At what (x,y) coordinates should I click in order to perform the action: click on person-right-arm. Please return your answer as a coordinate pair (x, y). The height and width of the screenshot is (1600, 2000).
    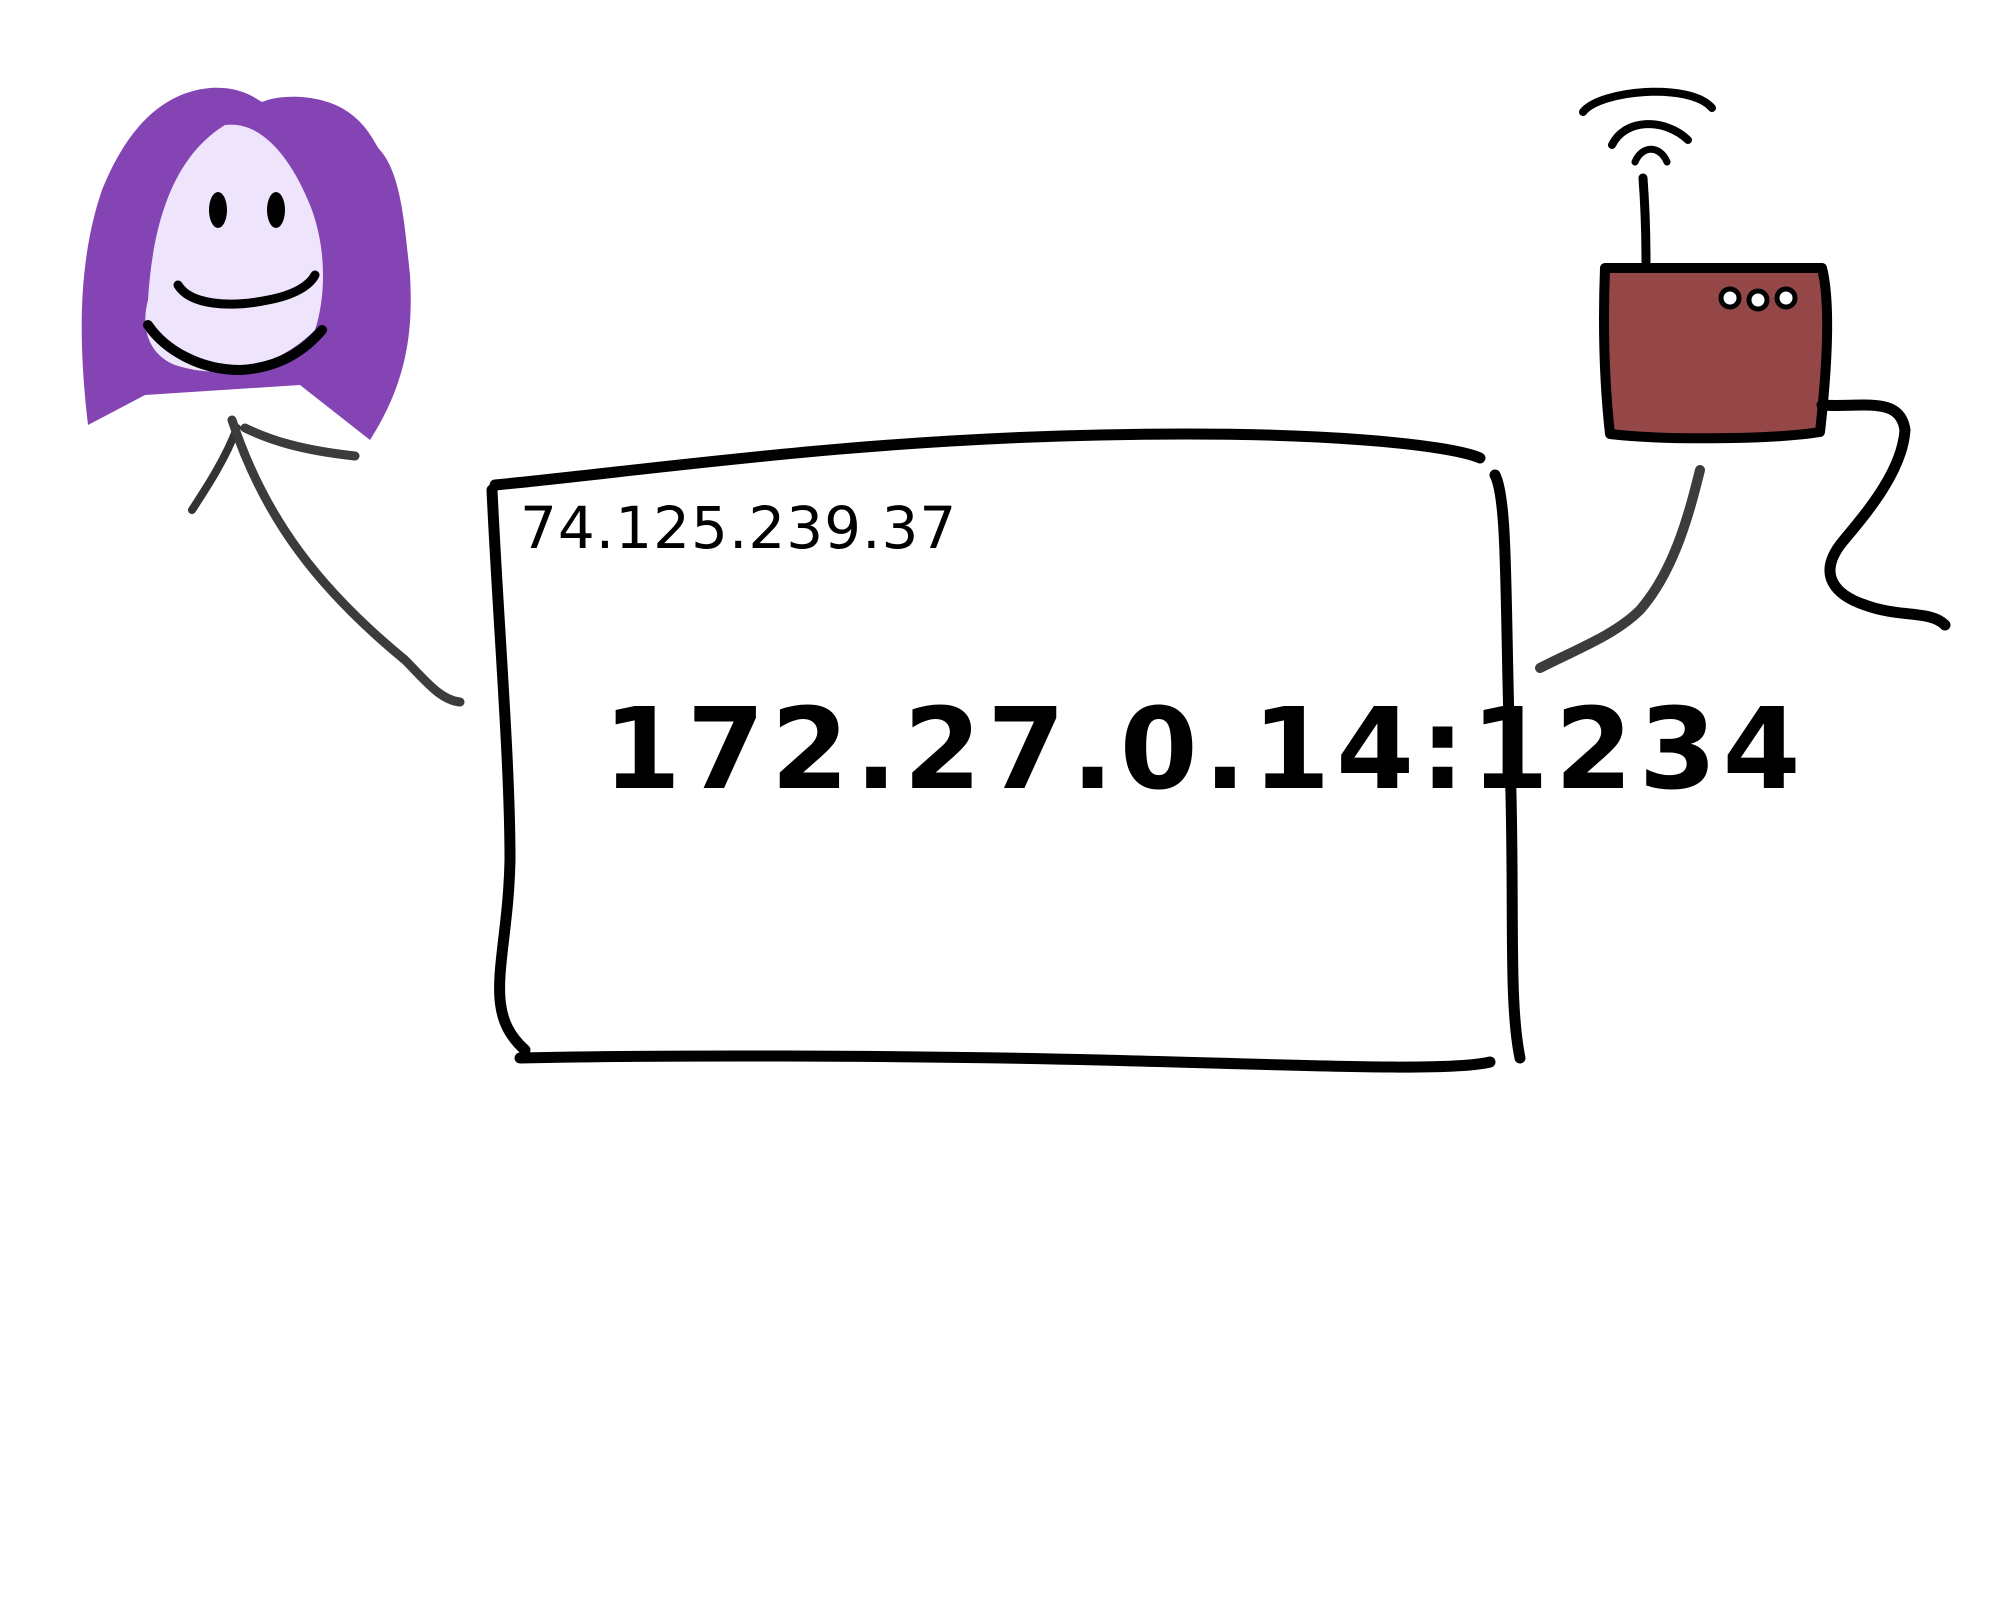
    Looking at the image, I should click on (300, 442).